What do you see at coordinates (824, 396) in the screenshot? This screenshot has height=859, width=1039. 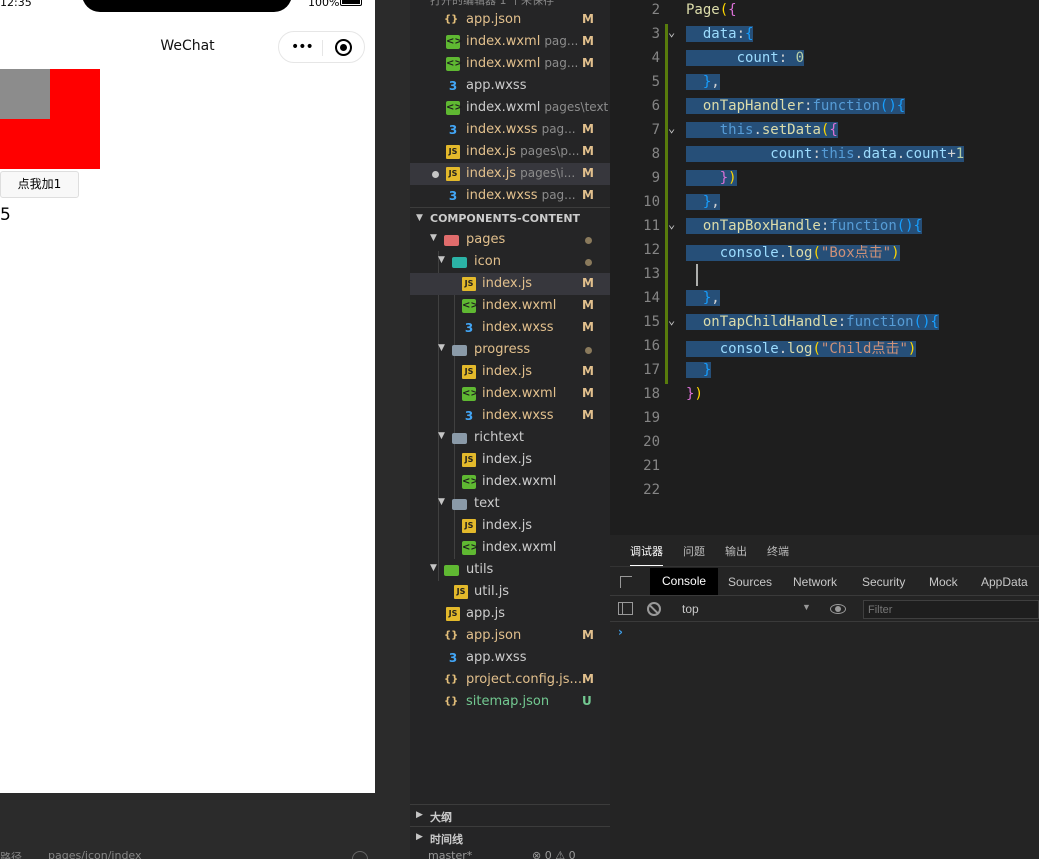 I see `code-line: 18})` at bounding box center [824, 396].